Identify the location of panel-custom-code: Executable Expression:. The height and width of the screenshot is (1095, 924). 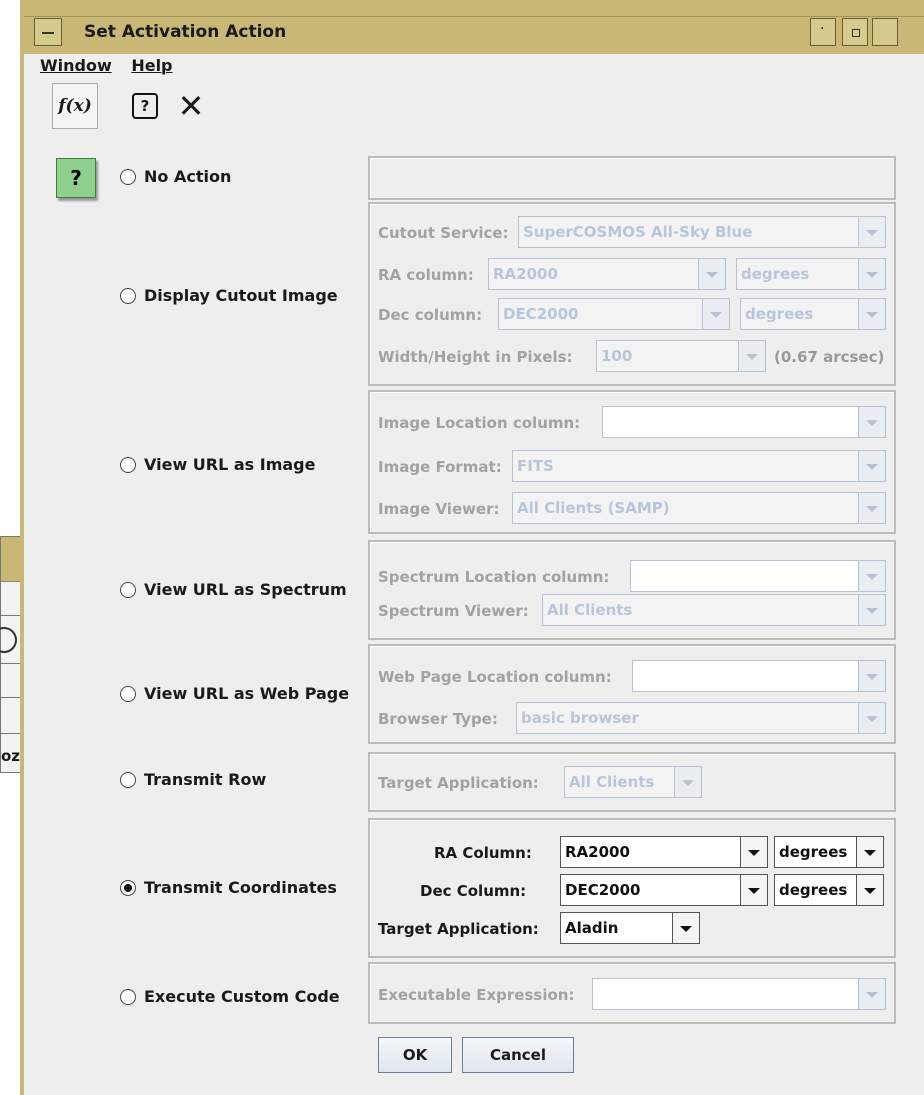
(632, 993).